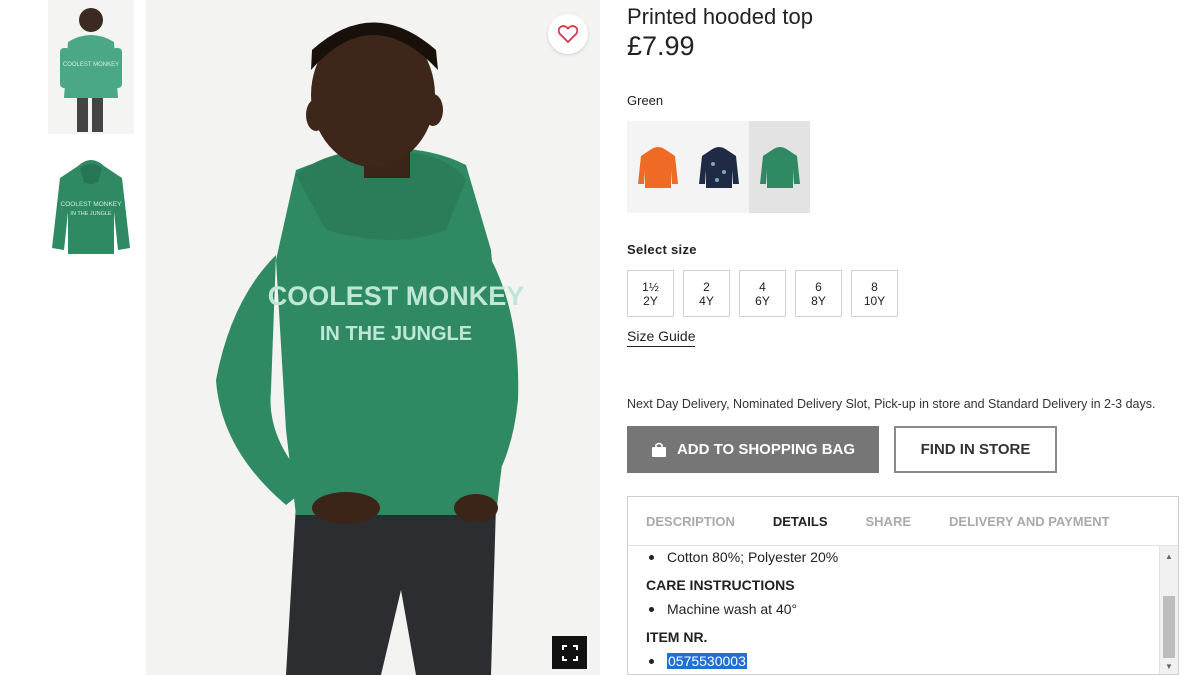 This screenshot has width=1200, height=675. What do you see at coordinates (874, 286) in the screenshot?
I see `size-option-line1: 8` at bounding box center [874, 286].